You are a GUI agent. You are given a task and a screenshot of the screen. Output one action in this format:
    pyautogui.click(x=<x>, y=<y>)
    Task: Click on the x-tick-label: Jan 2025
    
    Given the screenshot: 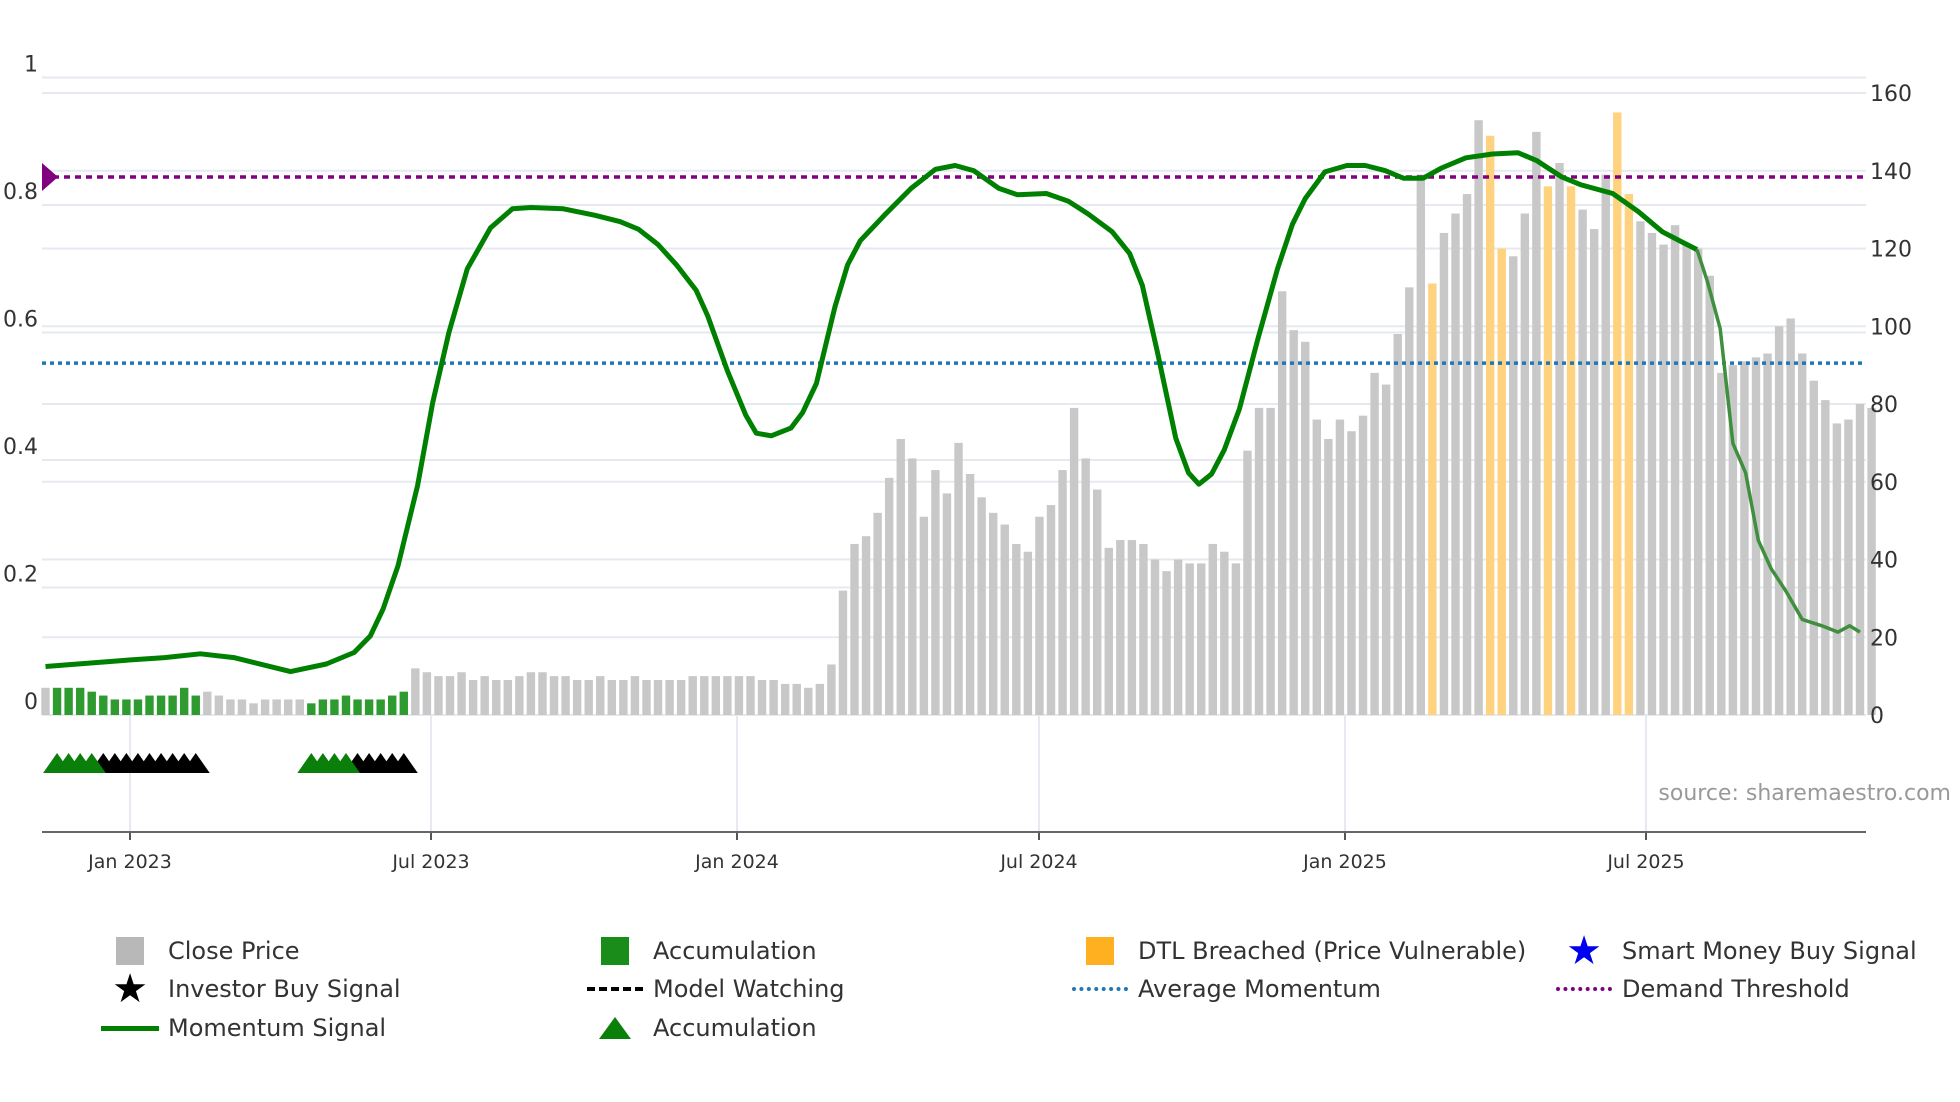 What is the action you would take?
    pyautogui.click(x=1344, y=862)
    